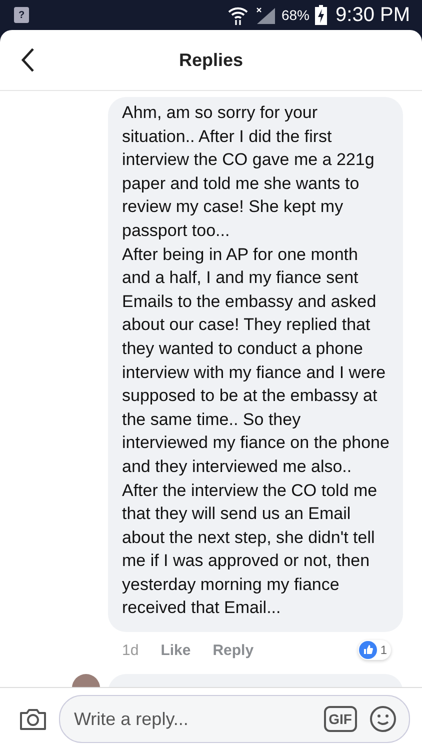 Image resolution: width=422 pixels, height=750 pixels. Describe the element at coordinates (234, 719) in the screenshot. I see `reply-input: Write a reply... GIF` at that location.